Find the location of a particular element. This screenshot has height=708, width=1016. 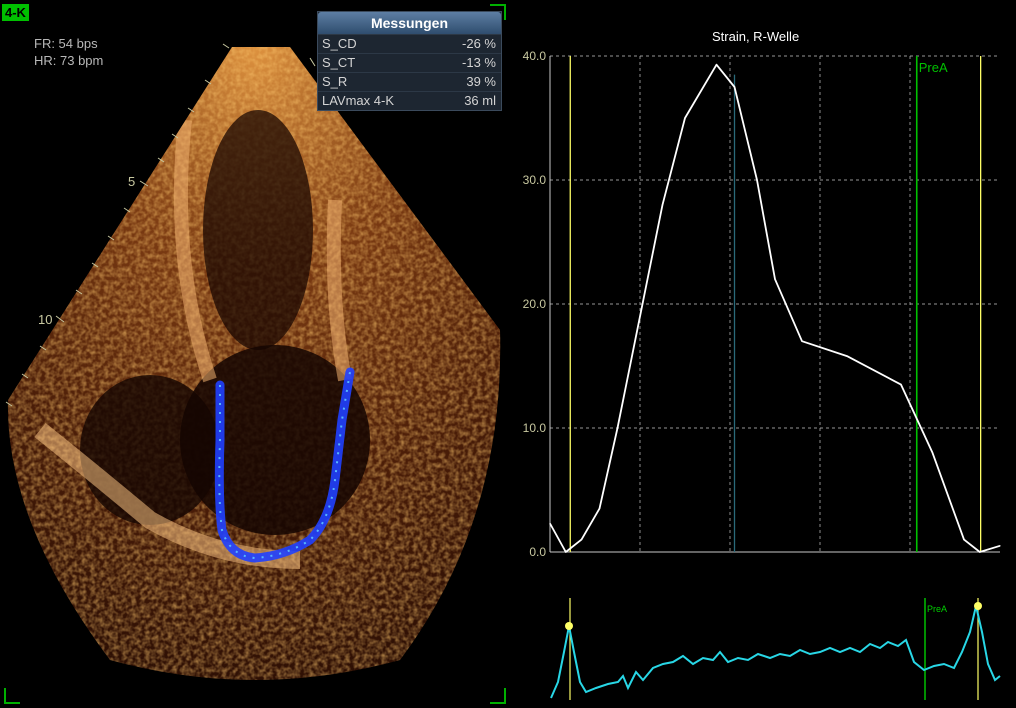

view-label-badge: 4-K is located at coordinates (15, 12).